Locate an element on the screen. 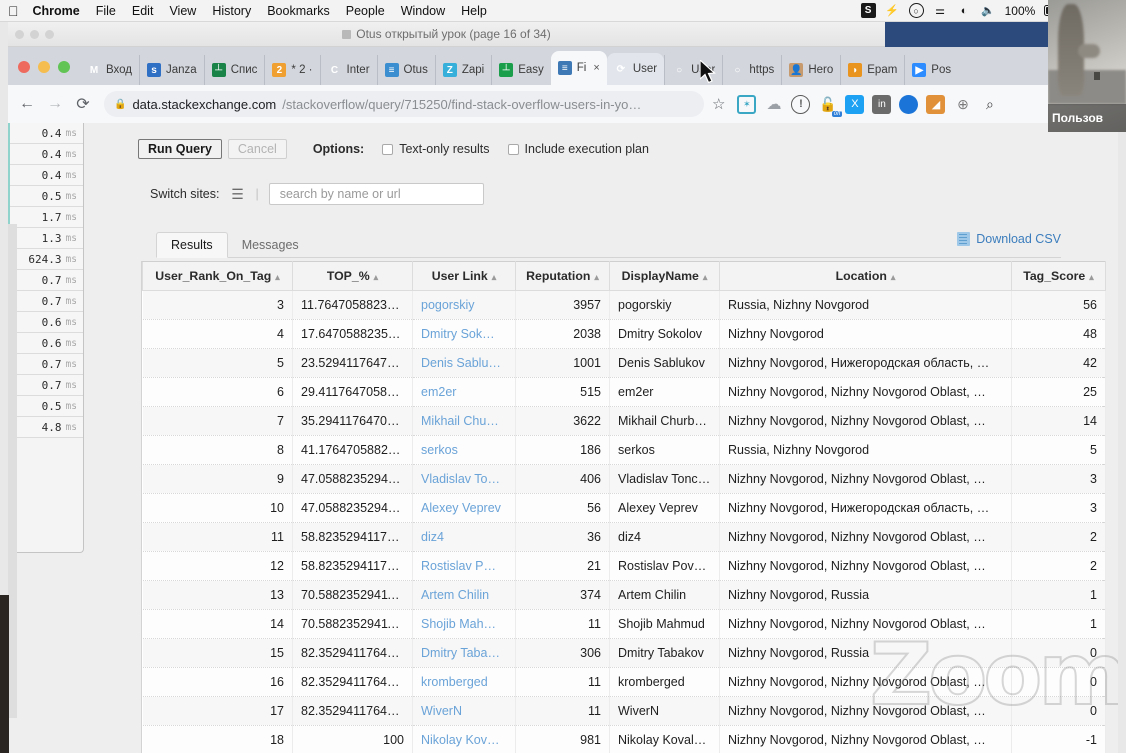 This screenshot has height=753, width=1126. traffic-lights is located at coordinates (44, 73).